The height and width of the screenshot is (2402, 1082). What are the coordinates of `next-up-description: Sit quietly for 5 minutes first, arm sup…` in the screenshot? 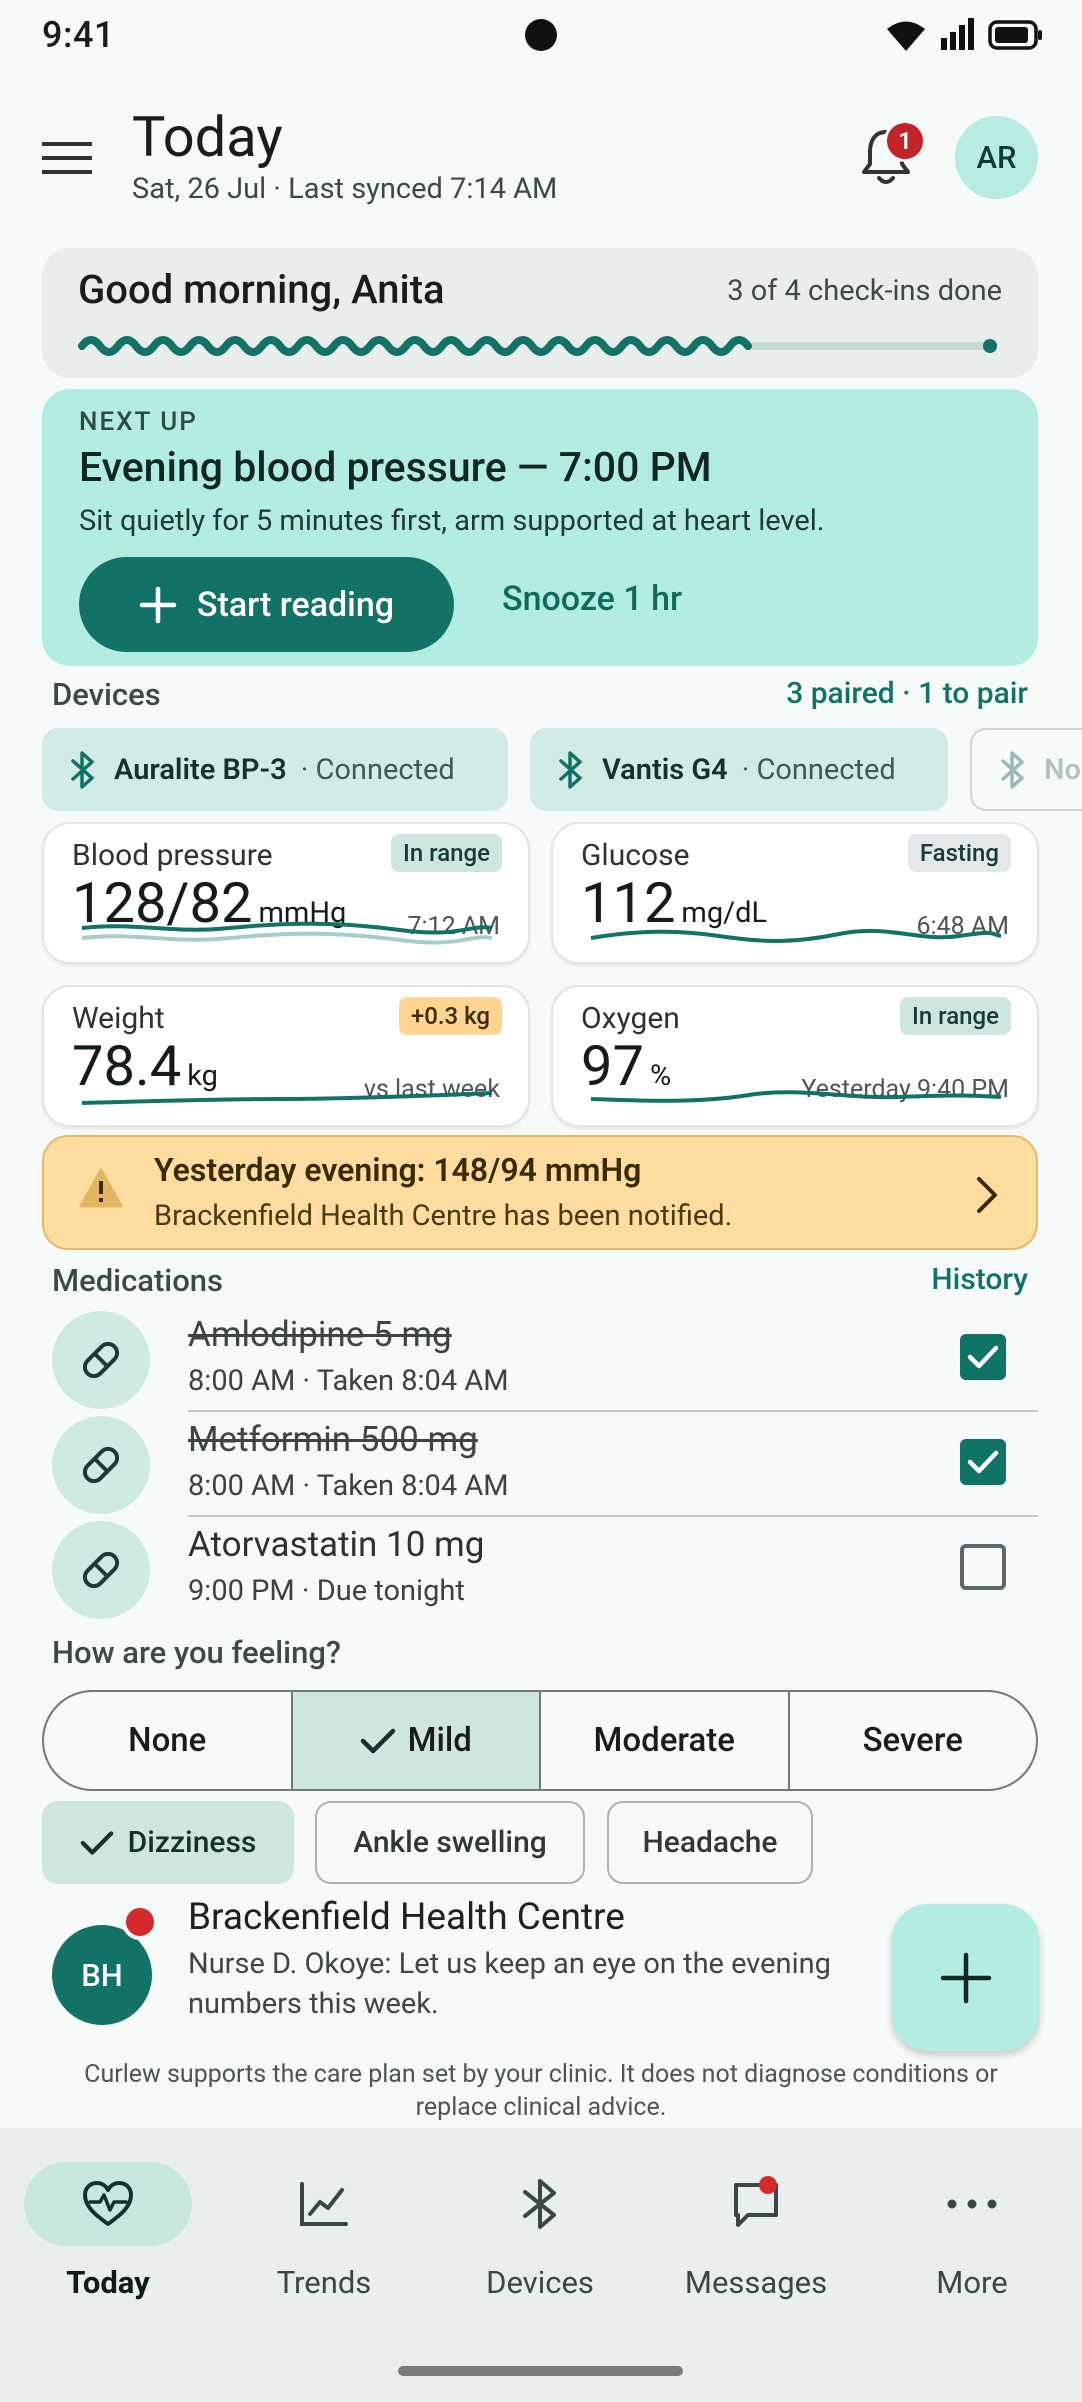 It's located at (452, 521).